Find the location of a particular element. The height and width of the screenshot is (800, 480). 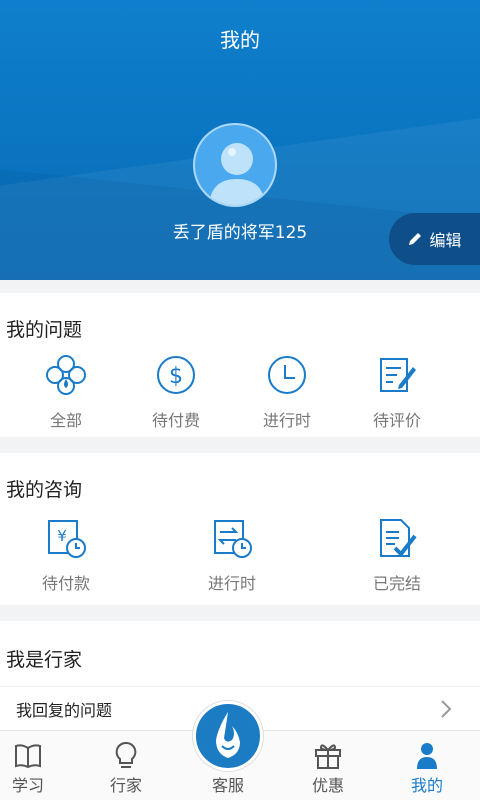

clock-icon is located at coordinates (287, 375).